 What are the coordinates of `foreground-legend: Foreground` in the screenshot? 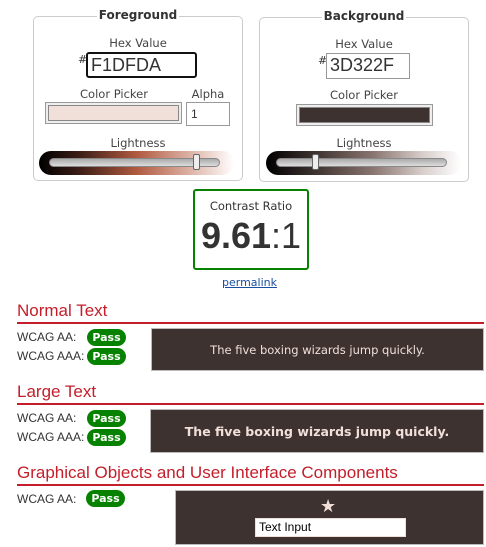 It's located at (138, 15).